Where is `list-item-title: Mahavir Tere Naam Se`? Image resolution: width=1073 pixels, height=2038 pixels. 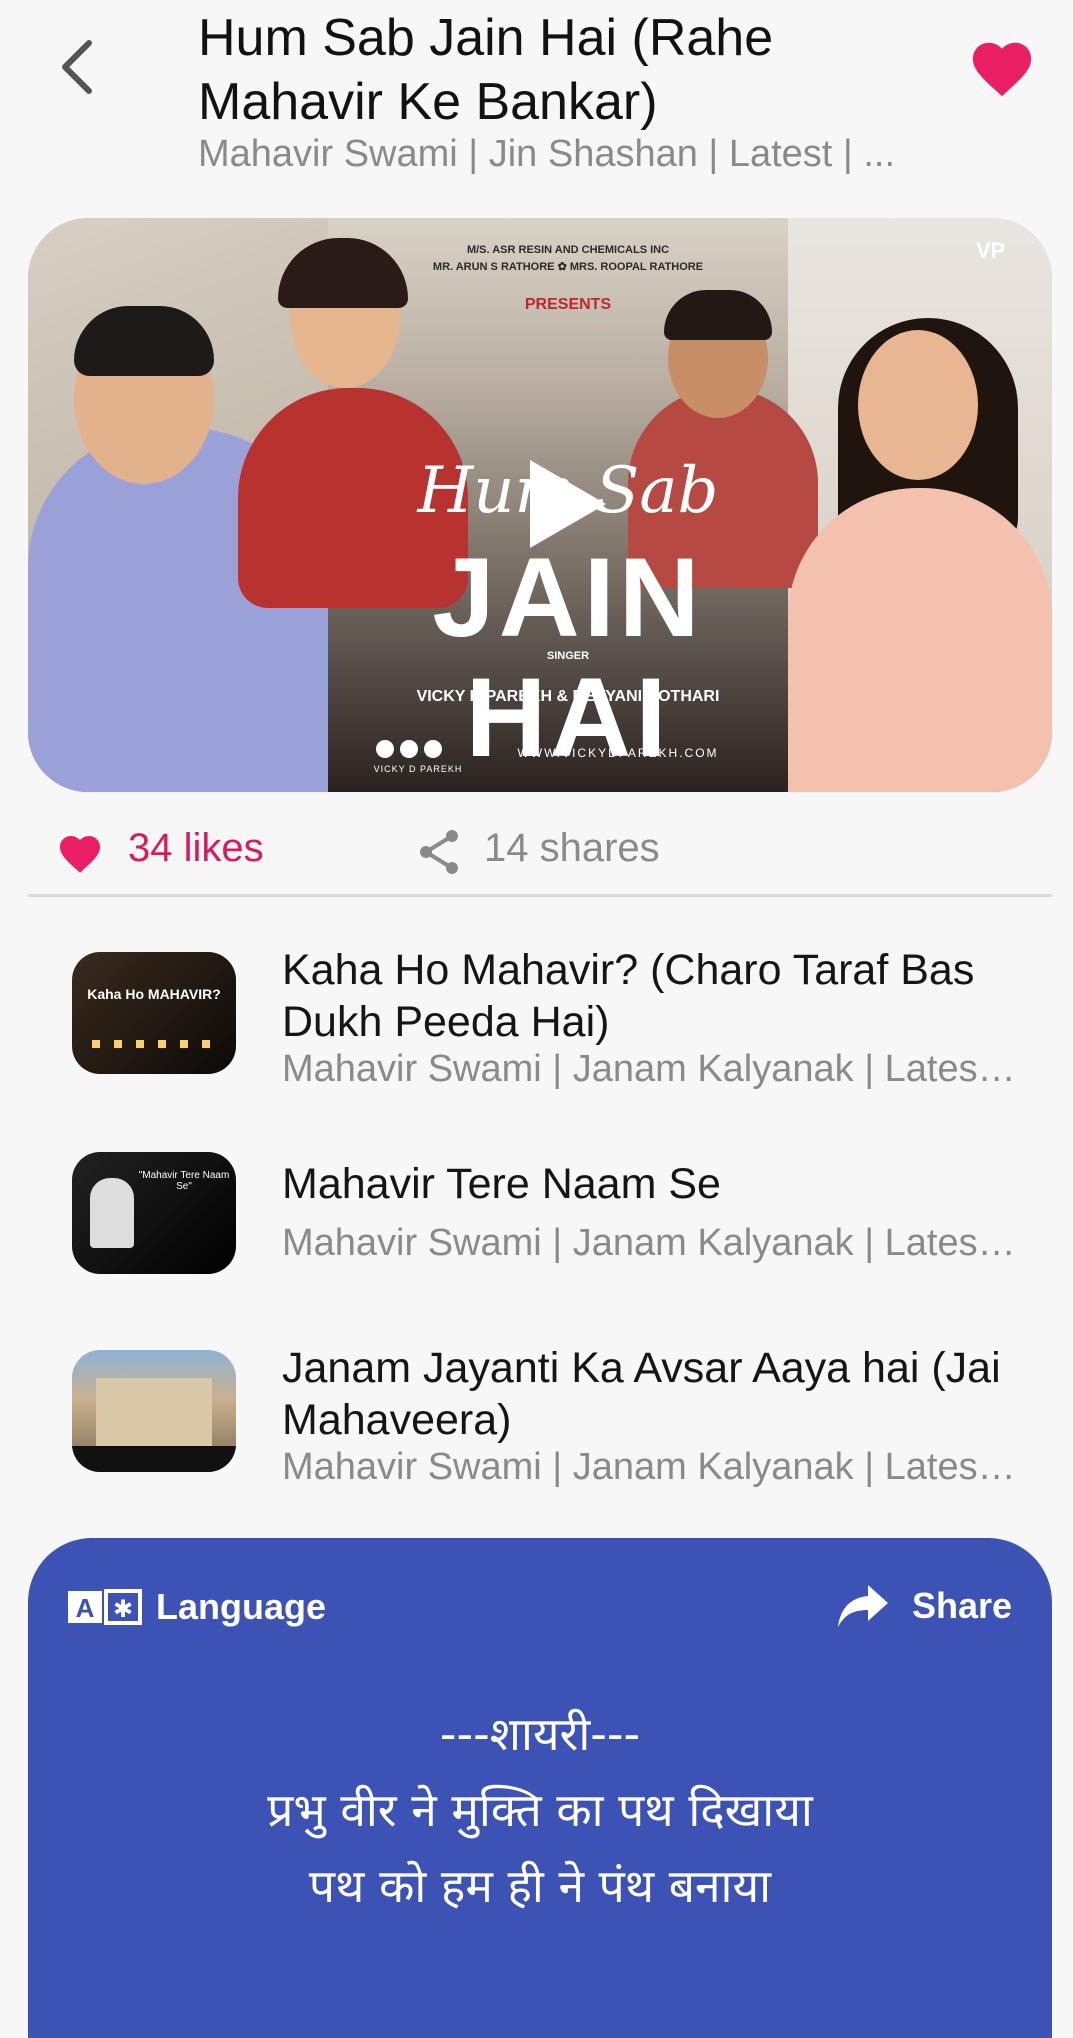
list-item-title: Mahavir Tere Naam Se is located at coordinates (501, 1184).